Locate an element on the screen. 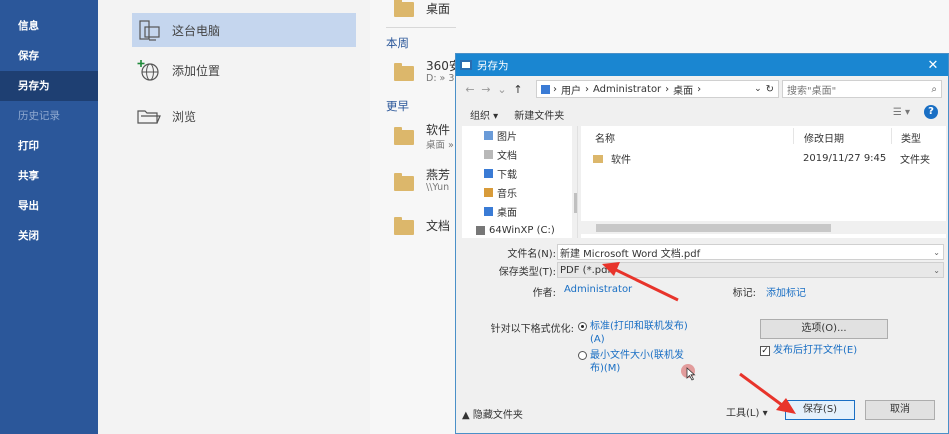  folder-open-icon is located at coordinates (149, 116).